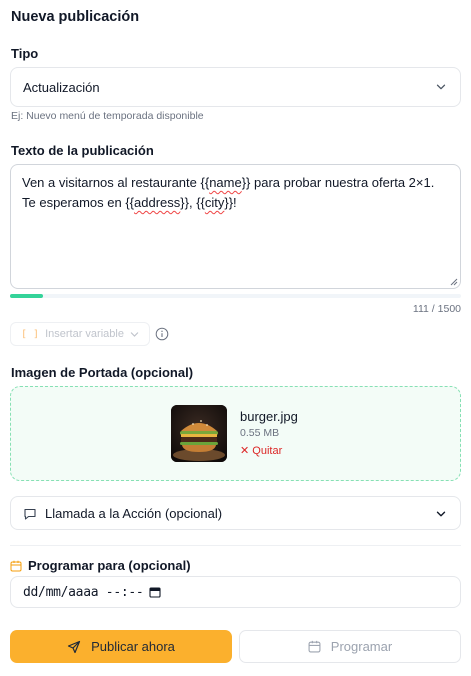 The height and width of the screenshot is (676, 471). I want to click on file-size: 0.55 MB, so click(260, 433).